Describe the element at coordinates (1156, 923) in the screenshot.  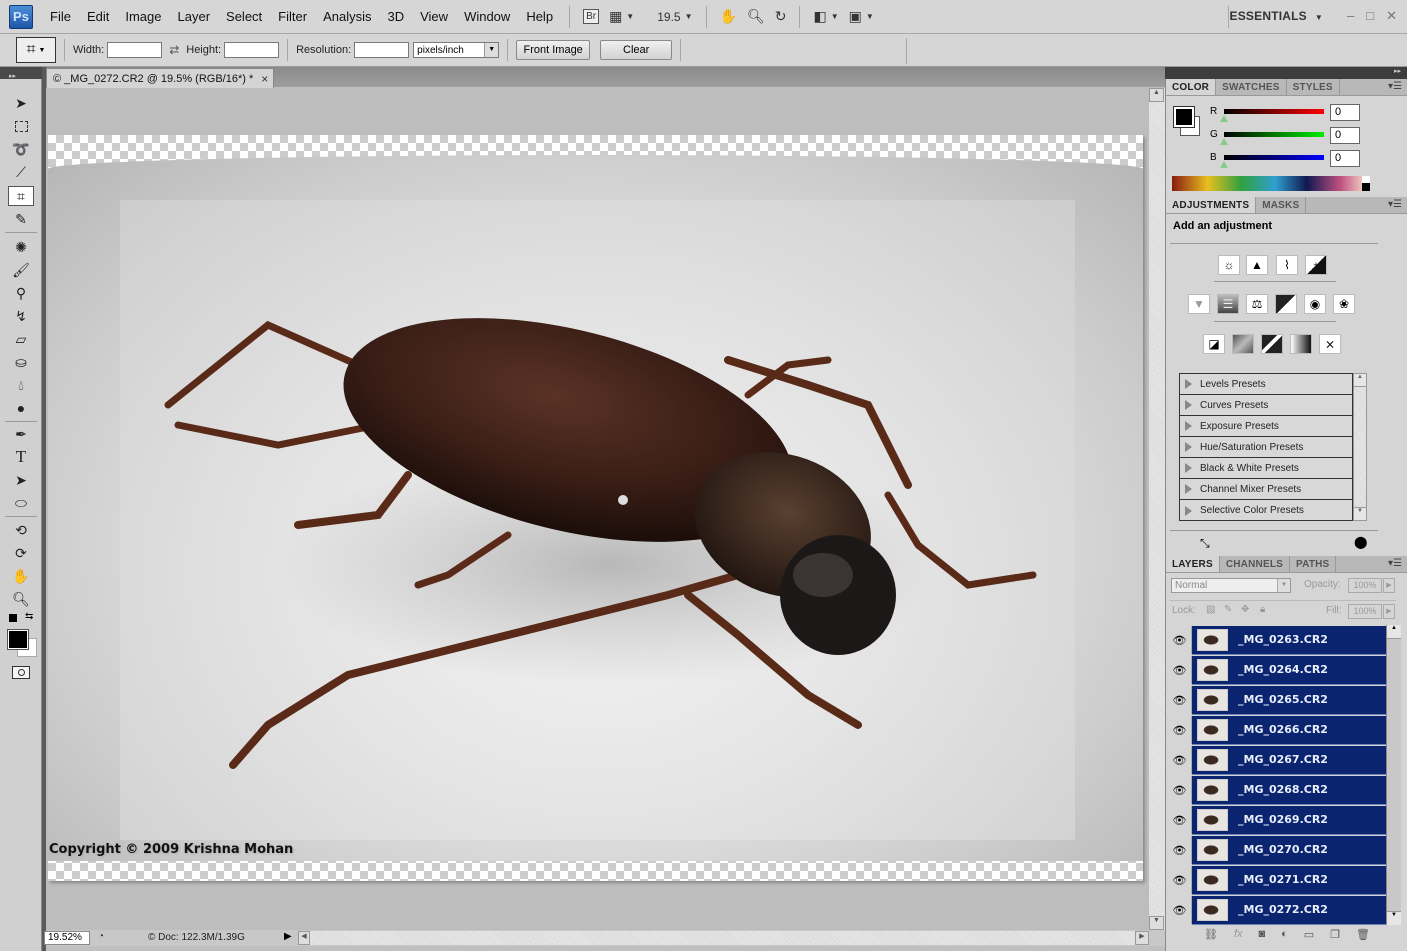
I see `scroll-down-icon: ▼` at that location.